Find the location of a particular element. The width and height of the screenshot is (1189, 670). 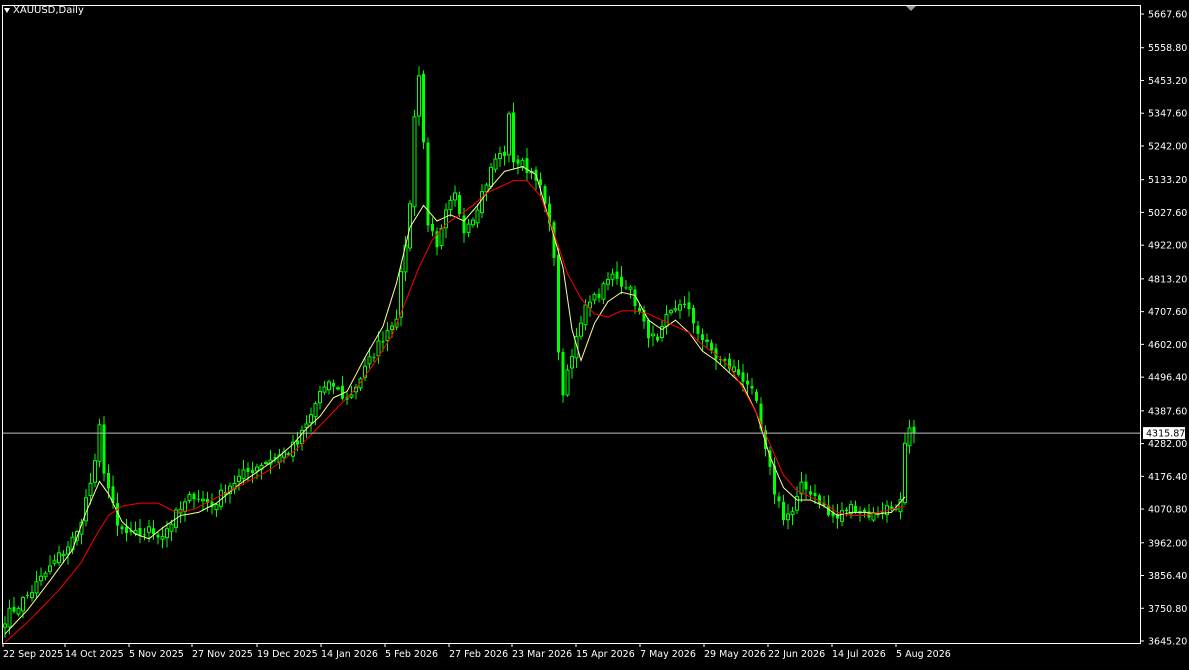

time-tick-label: 27 Feb 2026 is located at coordinates (478, 654).